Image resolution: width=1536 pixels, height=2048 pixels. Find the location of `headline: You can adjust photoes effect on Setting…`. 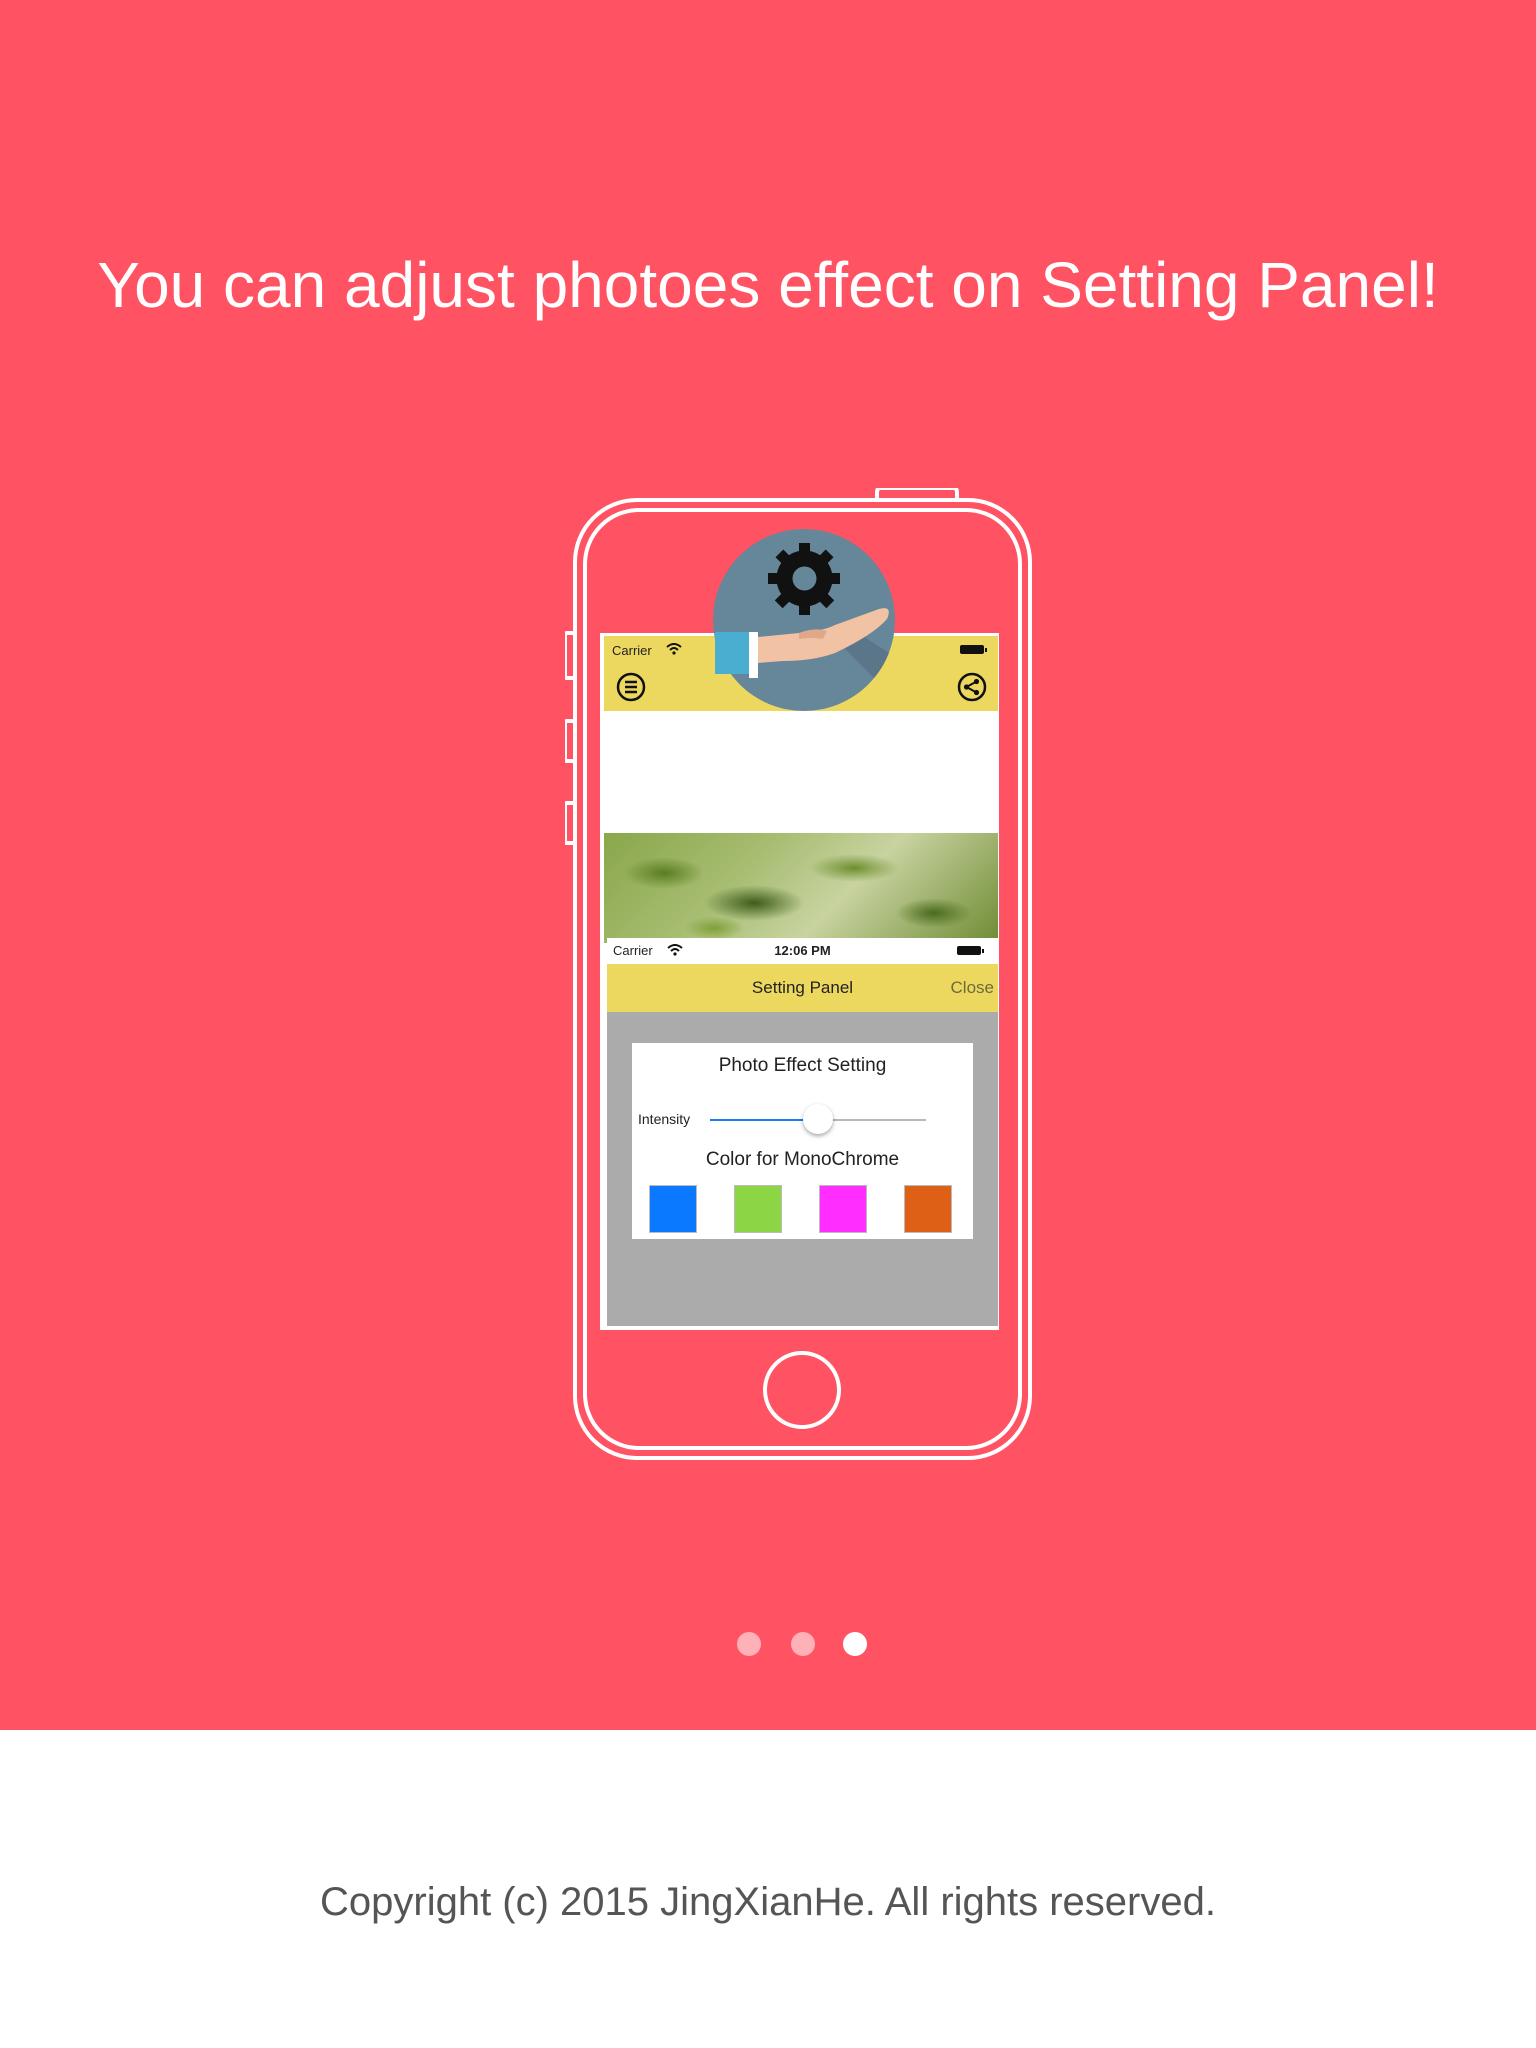

headline: You can adjust photoes effect on Setting… is located at coordinates (768, 285).